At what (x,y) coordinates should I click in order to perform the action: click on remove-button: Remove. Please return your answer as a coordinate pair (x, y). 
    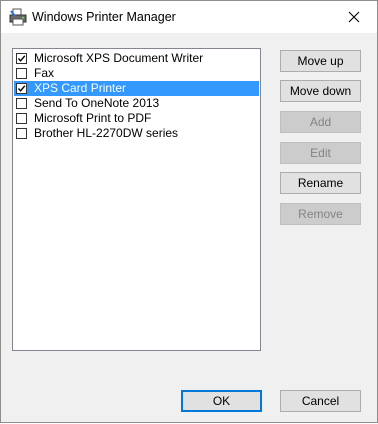
    Looking at the image, I should click on (320, 214).